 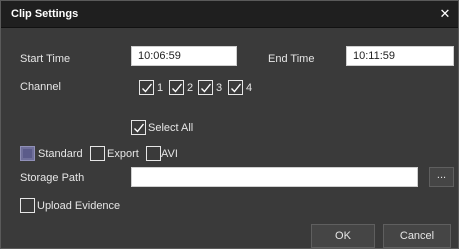 What do you see at coordinates (343, 236) in the screenshot?
I see `ok-button: OK` at bounding box center [343, 236].